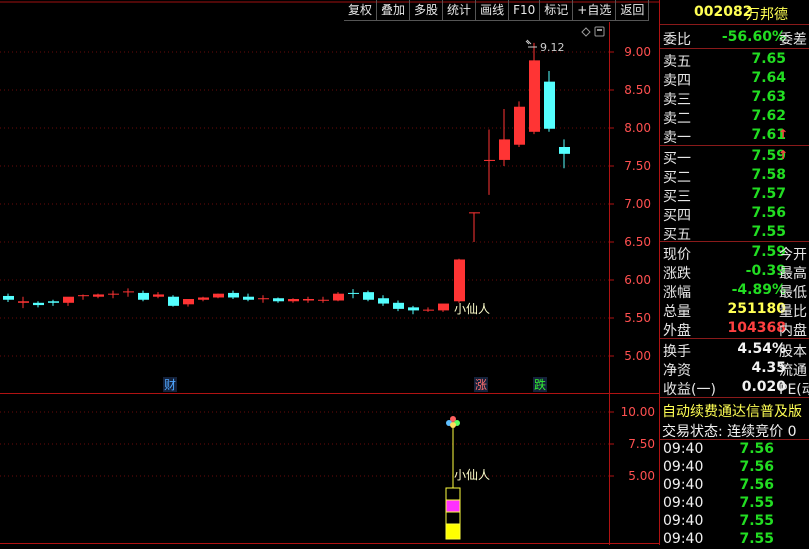 The image size is (809, 549). I want to click on toolbar-button-5: F10, so click(525, 10).